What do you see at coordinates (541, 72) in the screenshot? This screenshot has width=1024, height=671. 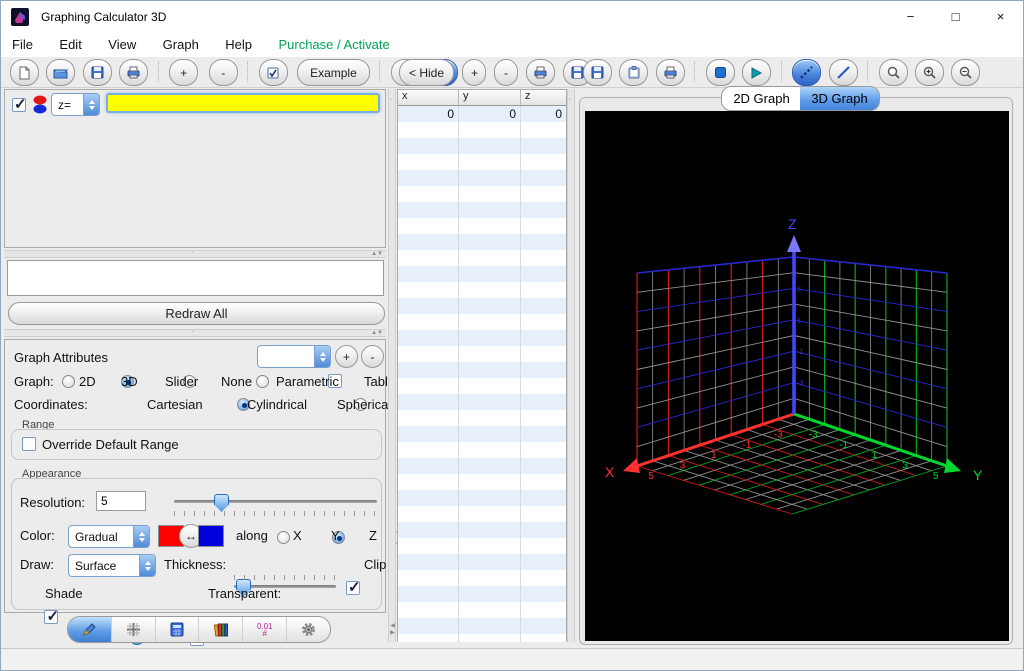 I see `print-table-button` at bounding box center [541, 72].